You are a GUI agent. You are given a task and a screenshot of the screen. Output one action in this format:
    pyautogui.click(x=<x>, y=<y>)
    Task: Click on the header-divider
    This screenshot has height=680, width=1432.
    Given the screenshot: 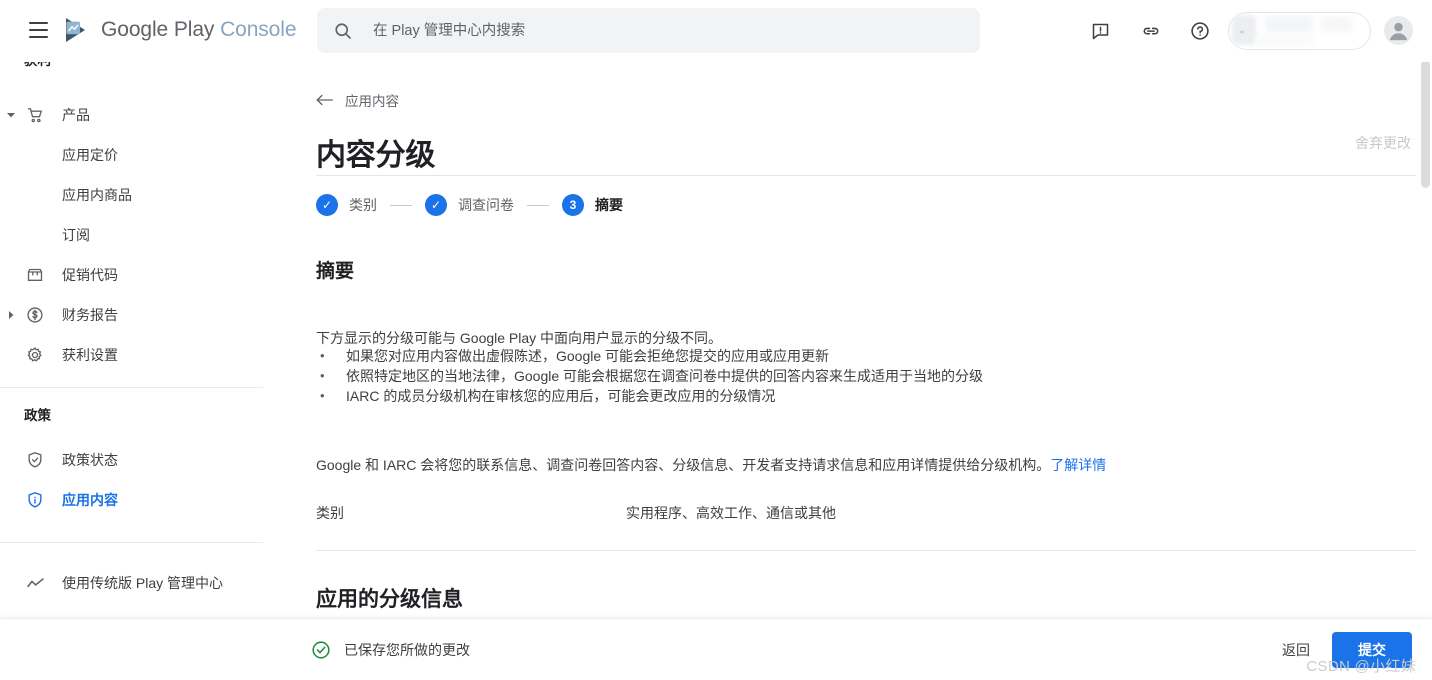 What is the action you would take?
    pyautogui.click(x=866, y=175)
    